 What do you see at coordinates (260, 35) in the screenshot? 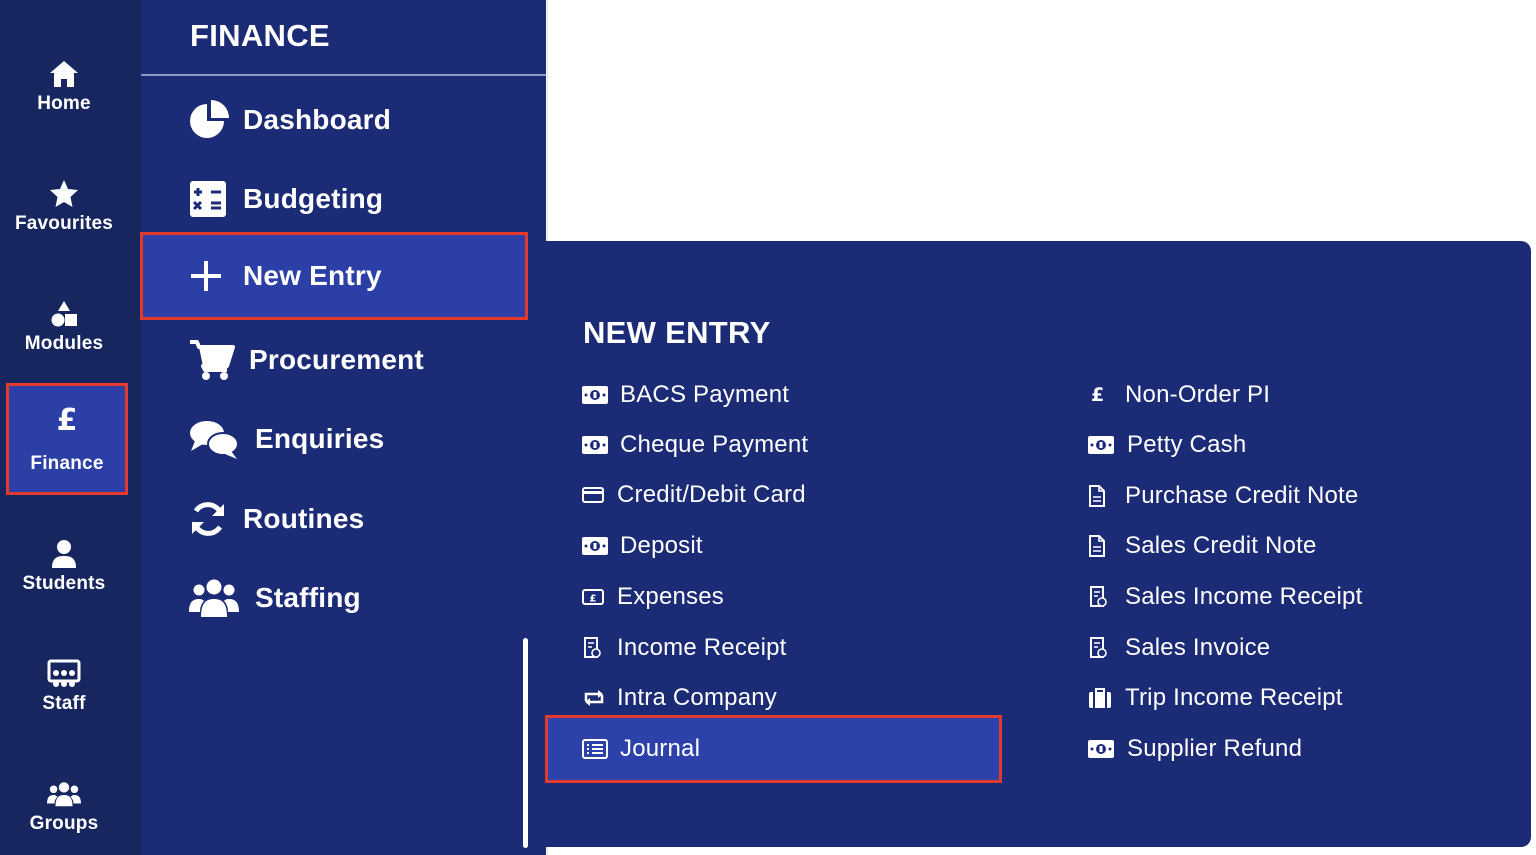
I see `finance-menu-title: FINANCE` at bounding box center [260, 35].